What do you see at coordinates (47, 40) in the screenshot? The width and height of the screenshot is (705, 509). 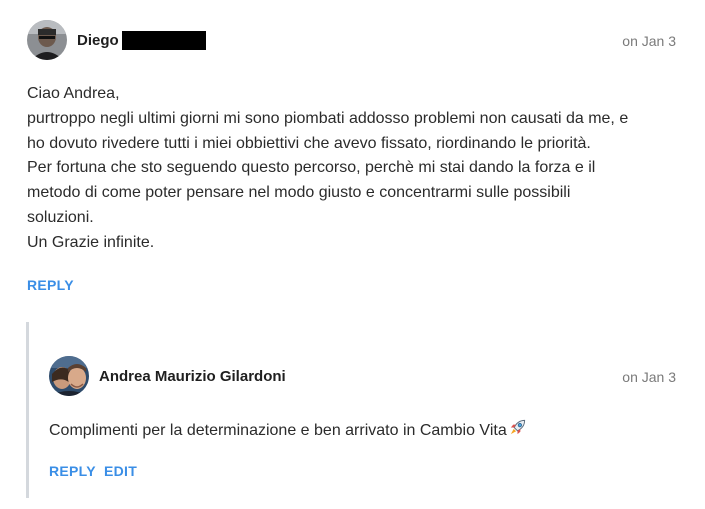 I see `avatar-diego` at bounding box center [47, 40].